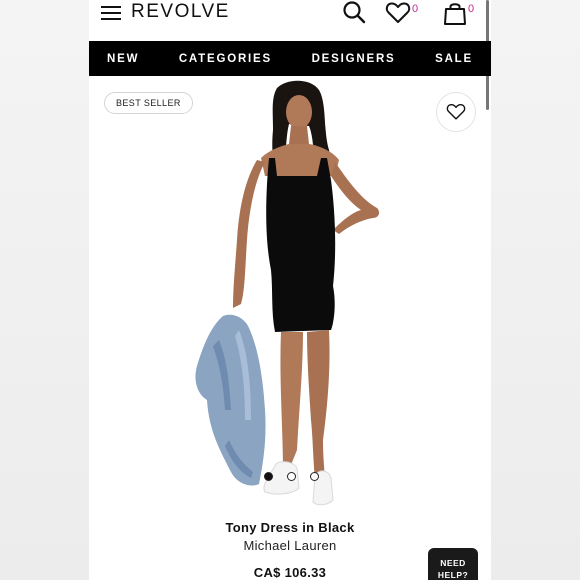  Describe the element at coordinates (111, 13) in the screenshot. I see `menu-icon` at that location.